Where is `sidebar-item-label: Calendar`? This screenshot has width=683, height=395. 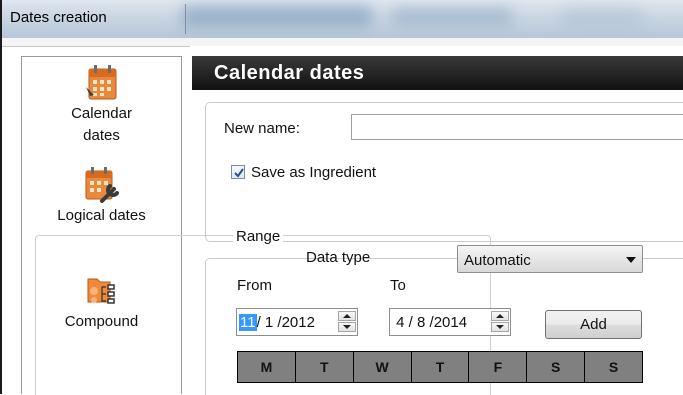
sidebar-item-label: Calendar is located at coordinates (101, 113).